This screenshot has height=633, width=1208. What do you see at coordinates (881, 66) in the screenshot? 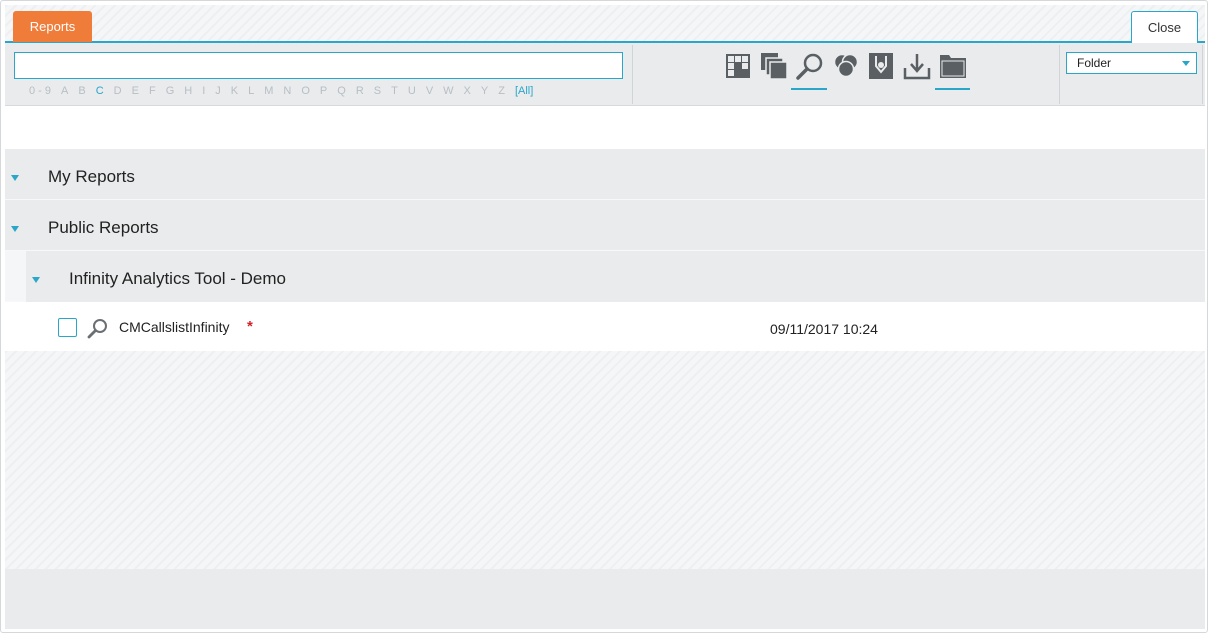
I see `badge-icon` at bounding box center [881, 66].